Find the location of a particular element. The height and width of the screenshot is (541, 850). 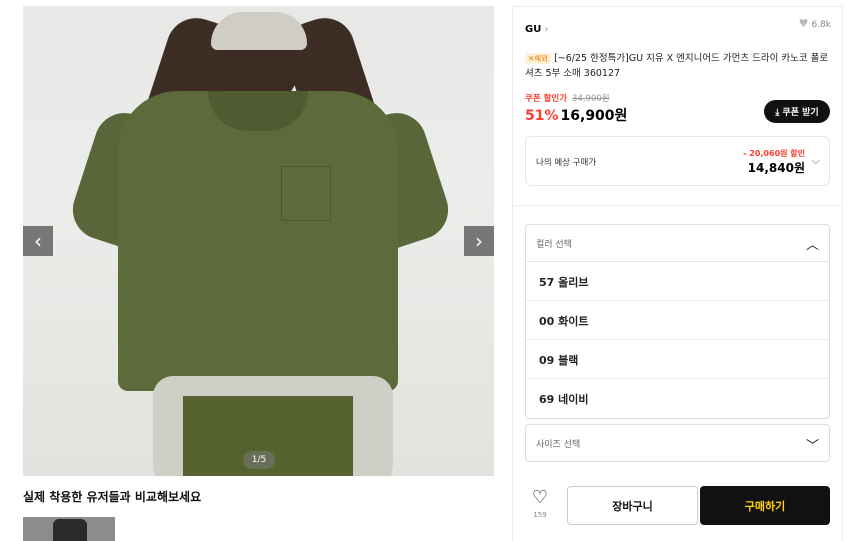

get-coupon-button: ⤓ 쿠폰 받기 is located at coordinates (797, 111).